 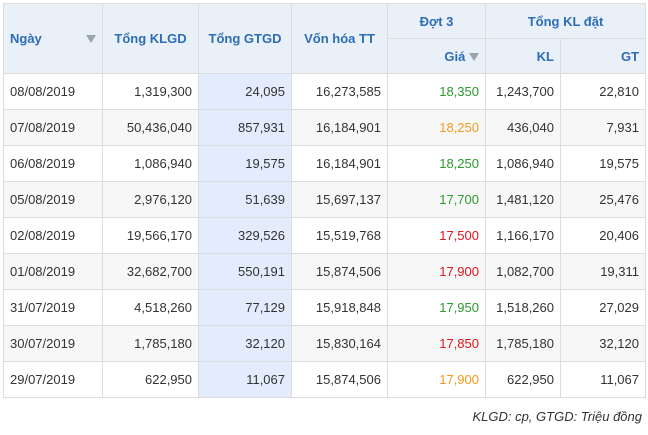 What do you see at coordinates (603, 56) in the screenshot?
I see `header-order-value: GT` at bounding box center [603, 56].